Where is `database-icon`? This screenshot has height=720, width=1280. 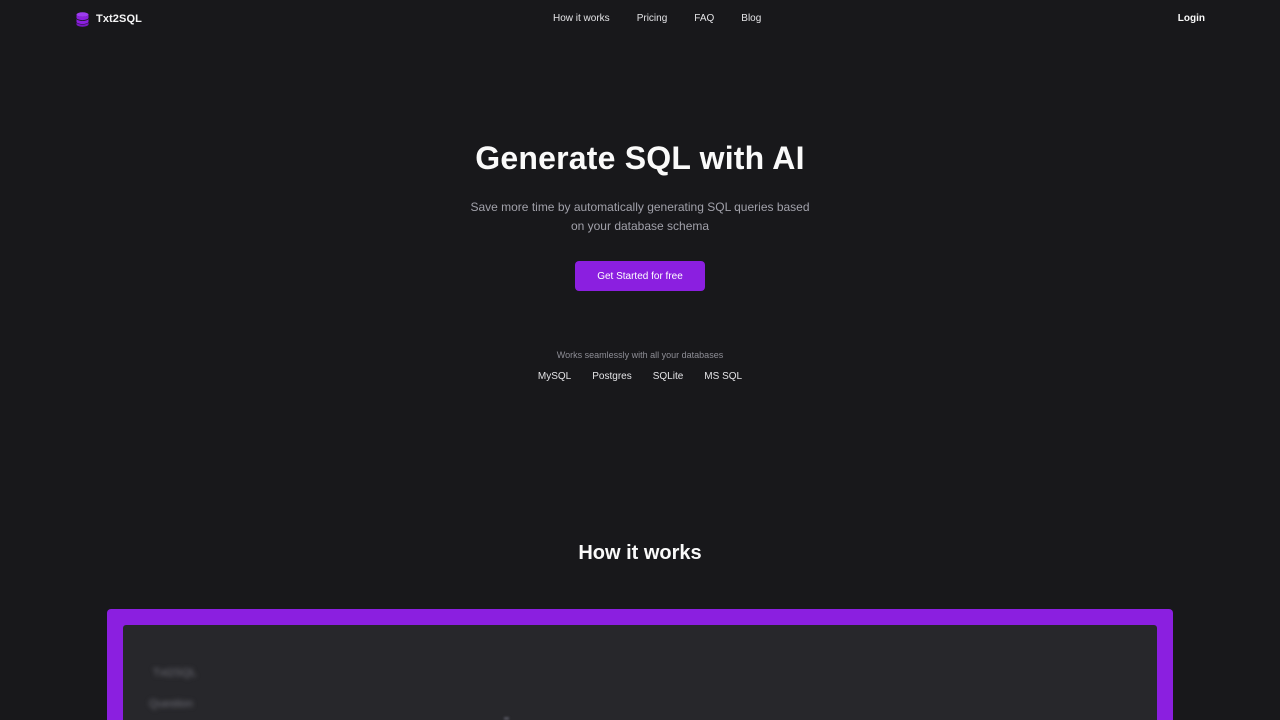
database-icon is located at coordinates (82, 19).